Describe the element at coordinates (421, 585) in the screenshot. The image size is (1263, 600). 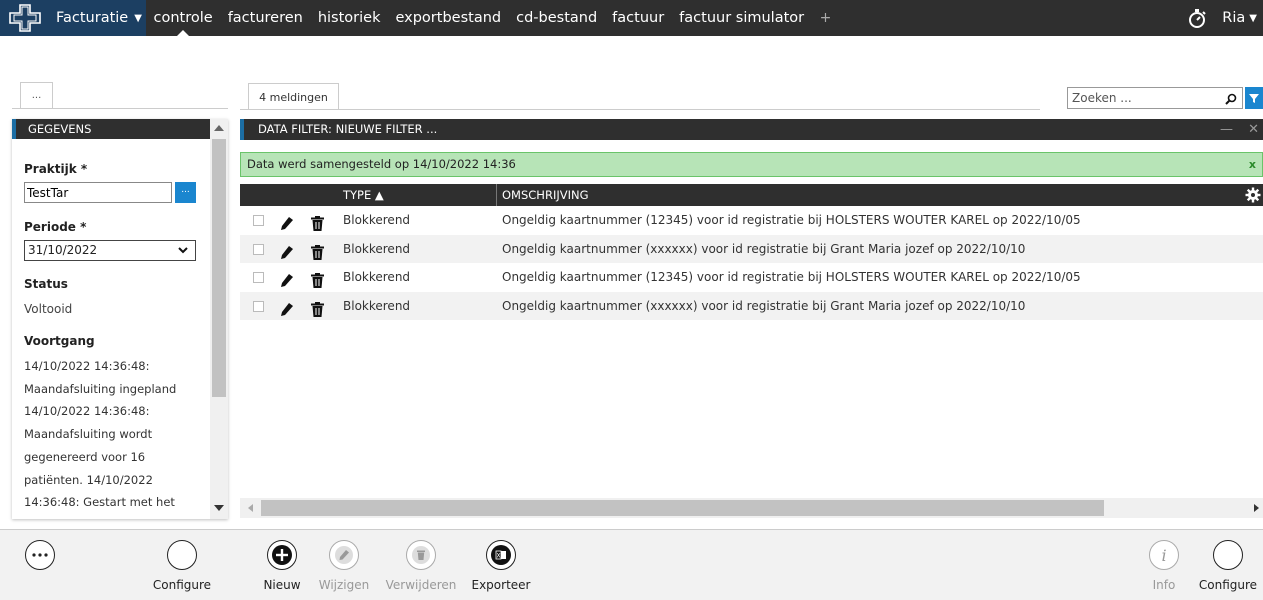
I see `verwijderen-label: Verwijderen` at that location.